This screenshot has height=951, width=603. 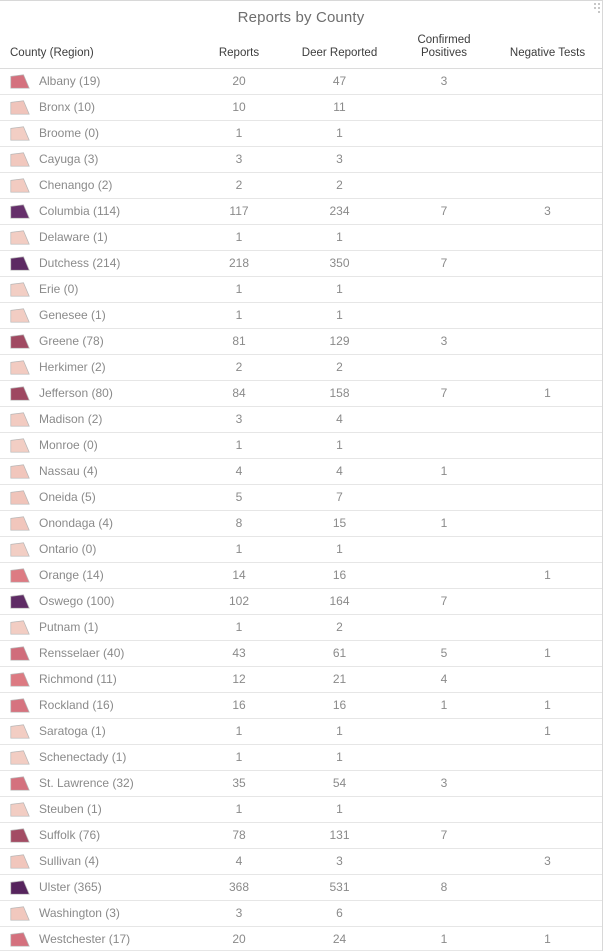 What do you see at coordinates (80, 263) in the screenshot?
I see `county-name-label: Dutchess (214)` at bounding box center [80, 263].